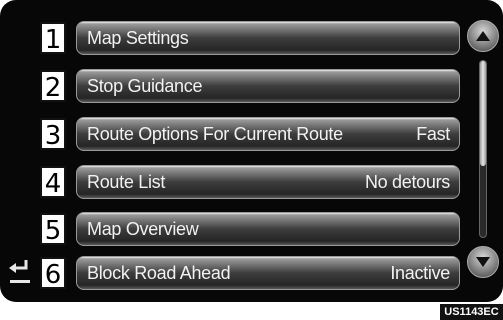 Image resolution: width=503 pixels, height=320 pixels. I want to click on menu-number-5: 5, so click(53, 229).